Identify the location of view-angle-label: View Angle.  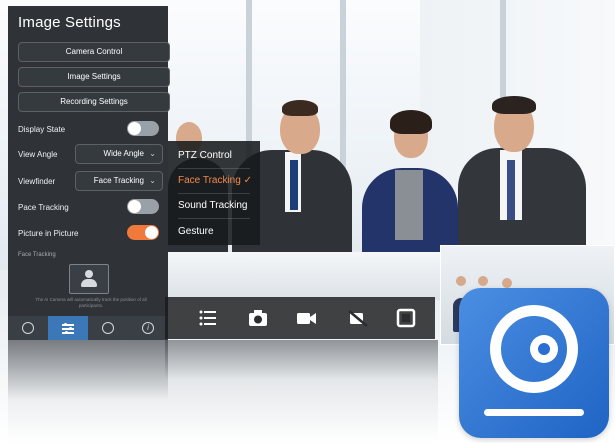
(38, 154).